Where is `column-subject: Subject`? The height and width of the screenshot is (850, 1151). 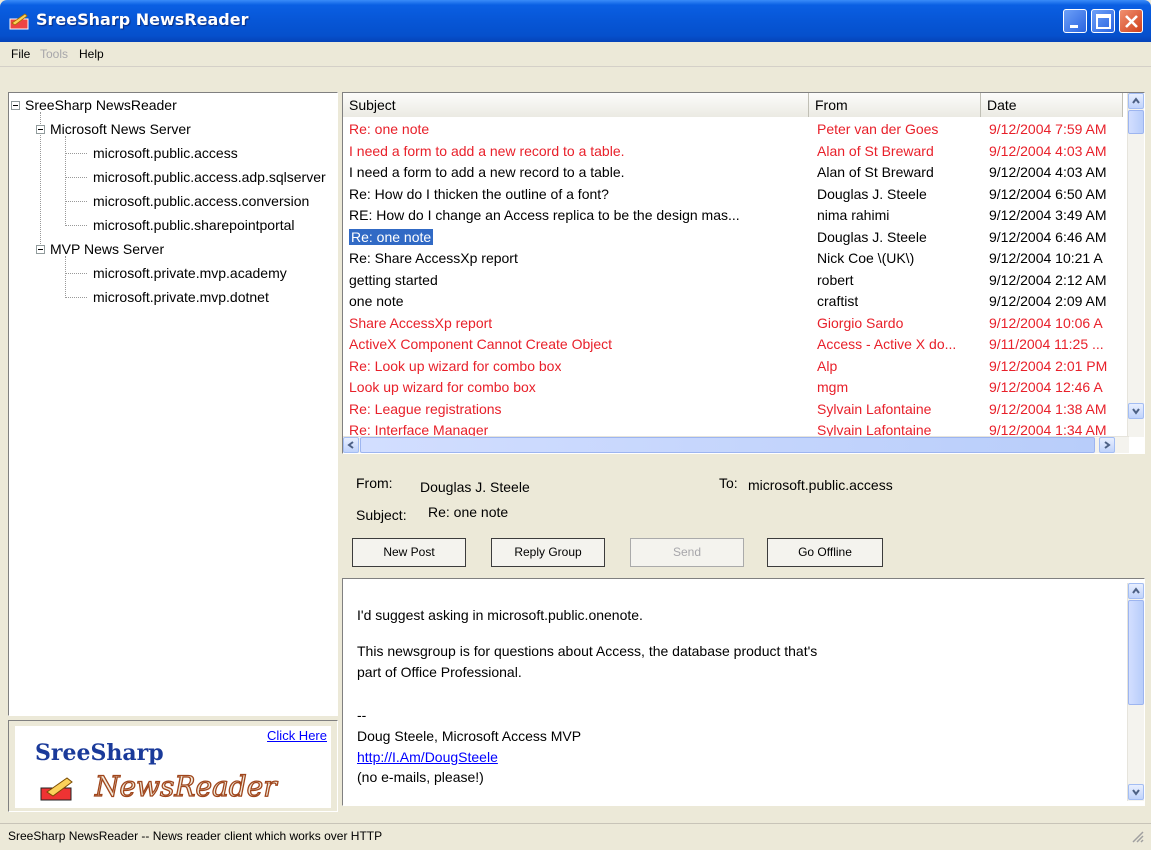
column-subject: Subject is located at coordinates (576, 105).